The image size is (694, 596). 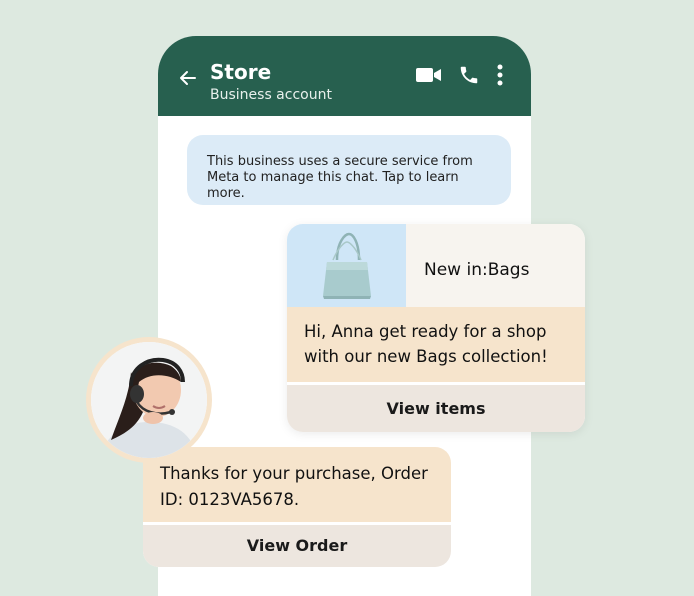 What do you see at coordinates (477, 270) in the screenshot?
I see `product-name: New in:Bags` at bounding box center [477, 270].